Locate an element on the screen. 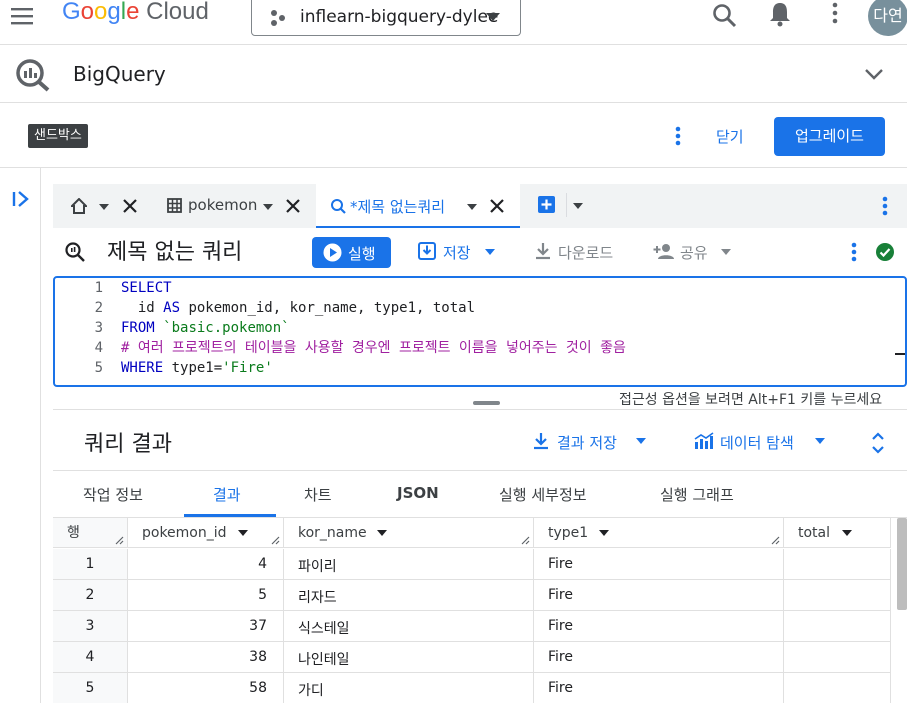  cell-pokemon-id: 37 is located at coordinates (206, 626).